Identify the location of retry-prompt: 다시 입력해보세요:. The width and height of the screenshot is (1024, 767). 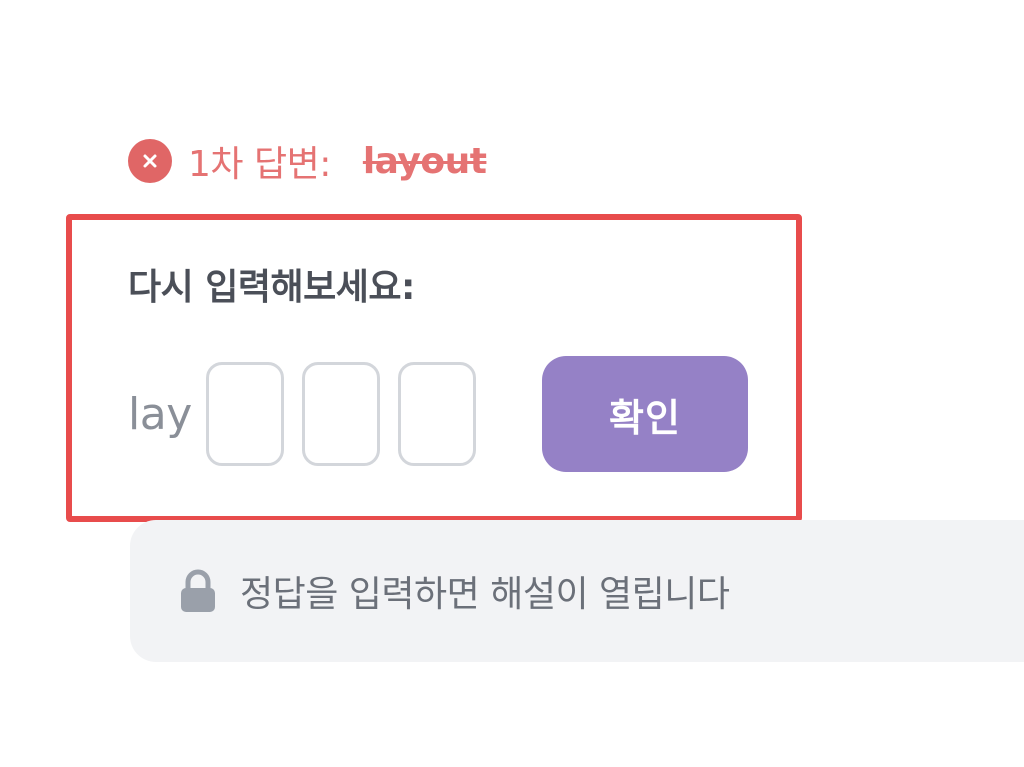
(271, 287).